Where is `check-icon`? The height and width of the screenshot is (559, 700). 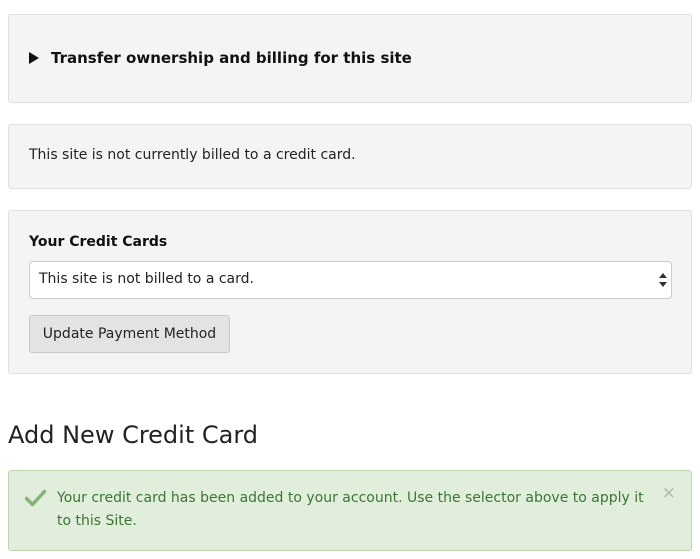 check-icon is located at coordinates (35, 498).